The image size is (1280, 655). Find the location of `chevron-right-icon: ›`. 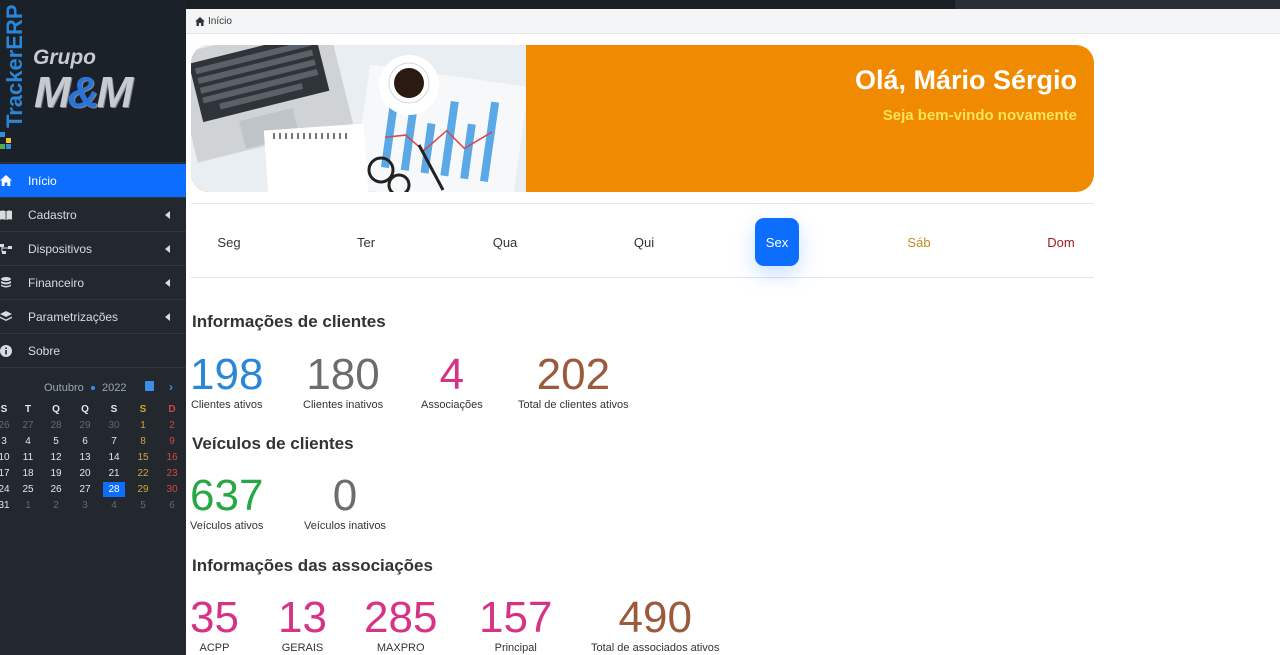

chevron-right-icon: › is located at coordinates (171, 387).